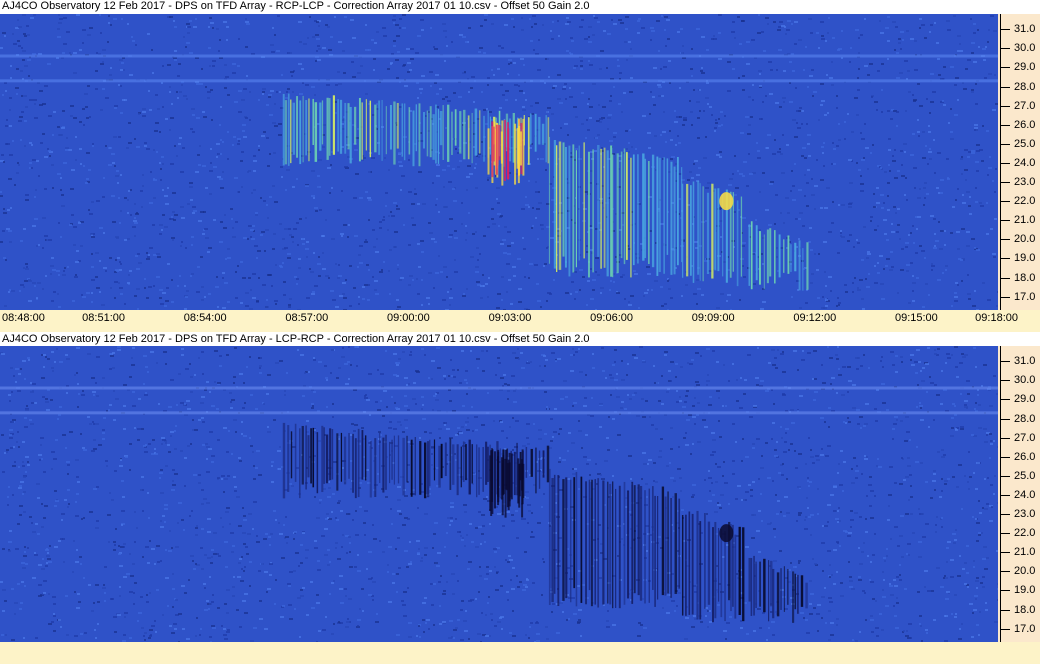  Describe the element at coordinates (307, 318) in the screenshot. I see `x-tick-label: 08:57:00` at that location.